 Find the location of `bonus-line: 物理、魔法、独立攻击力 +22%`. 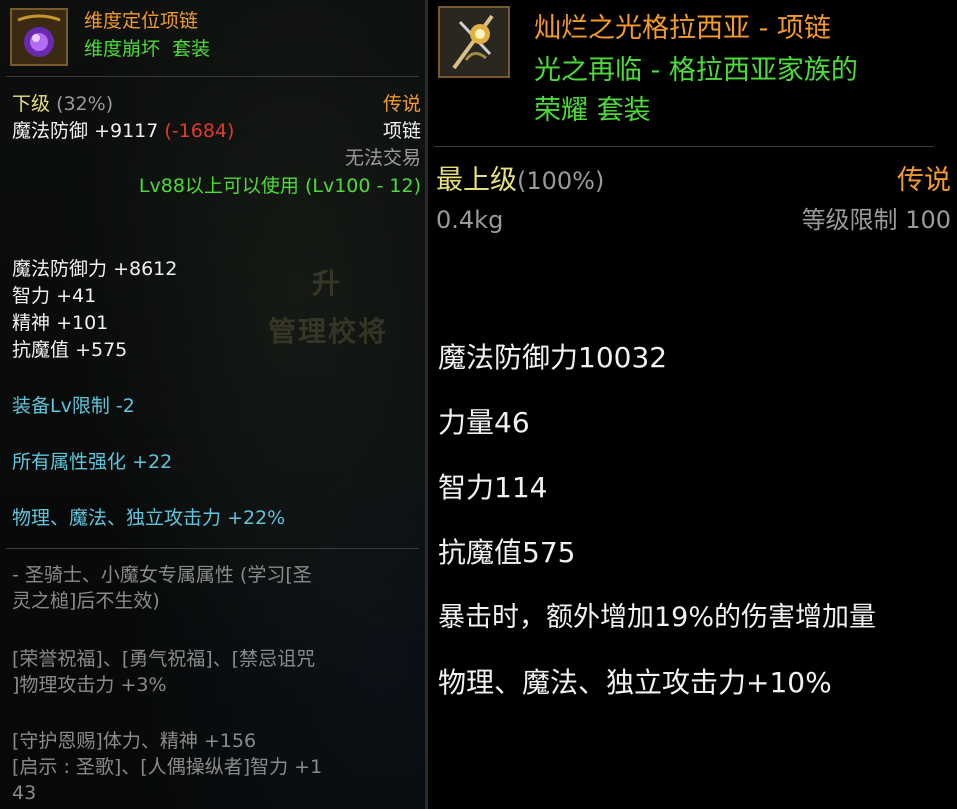

bonus-line: 物理、魔法、独立攻击力 +22% is located at coordinates (149, 518).